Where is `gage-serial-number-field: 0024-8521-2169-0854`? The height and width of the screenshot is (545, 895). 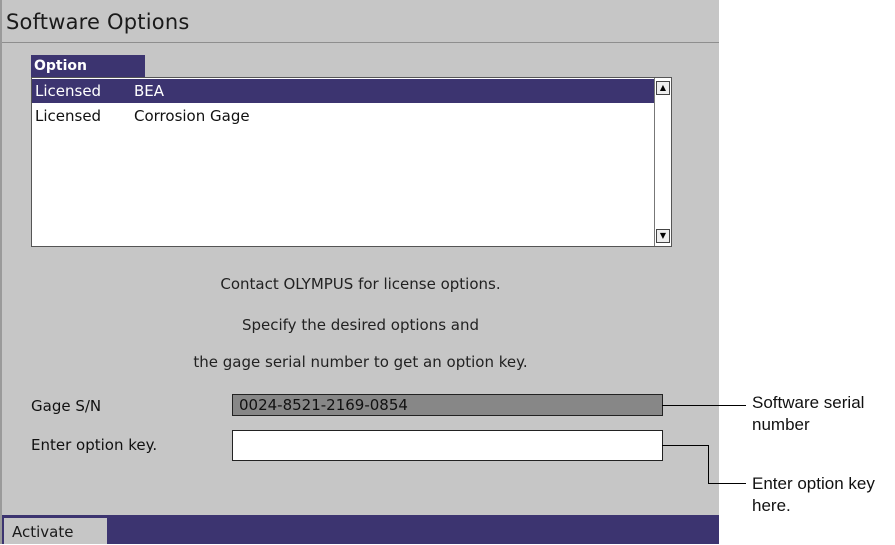 gage-serial-number-field: 0024-8521-2169-0854 is located at coordinates (447, 405).